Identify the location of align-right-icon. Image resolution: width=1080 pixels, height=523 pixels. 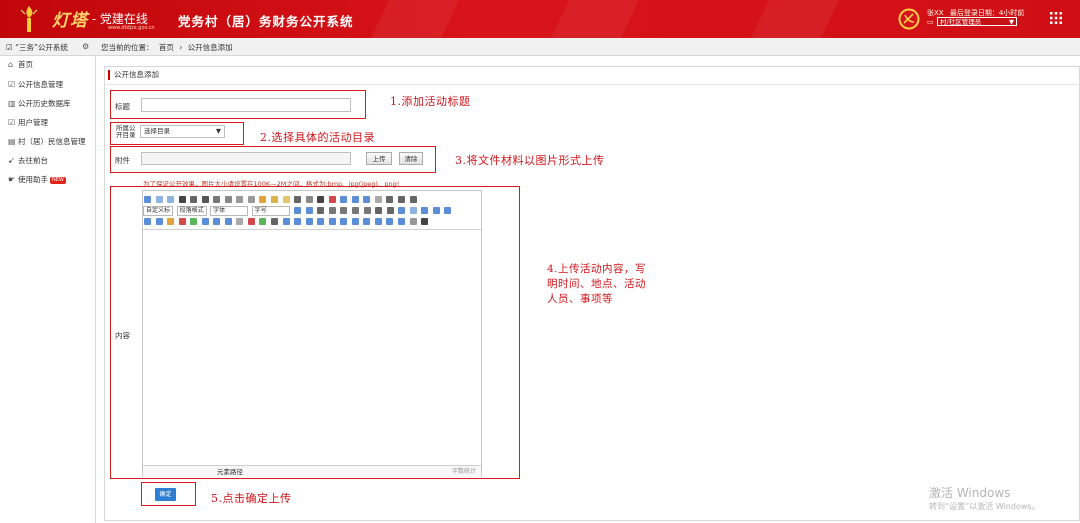
(355, 210).